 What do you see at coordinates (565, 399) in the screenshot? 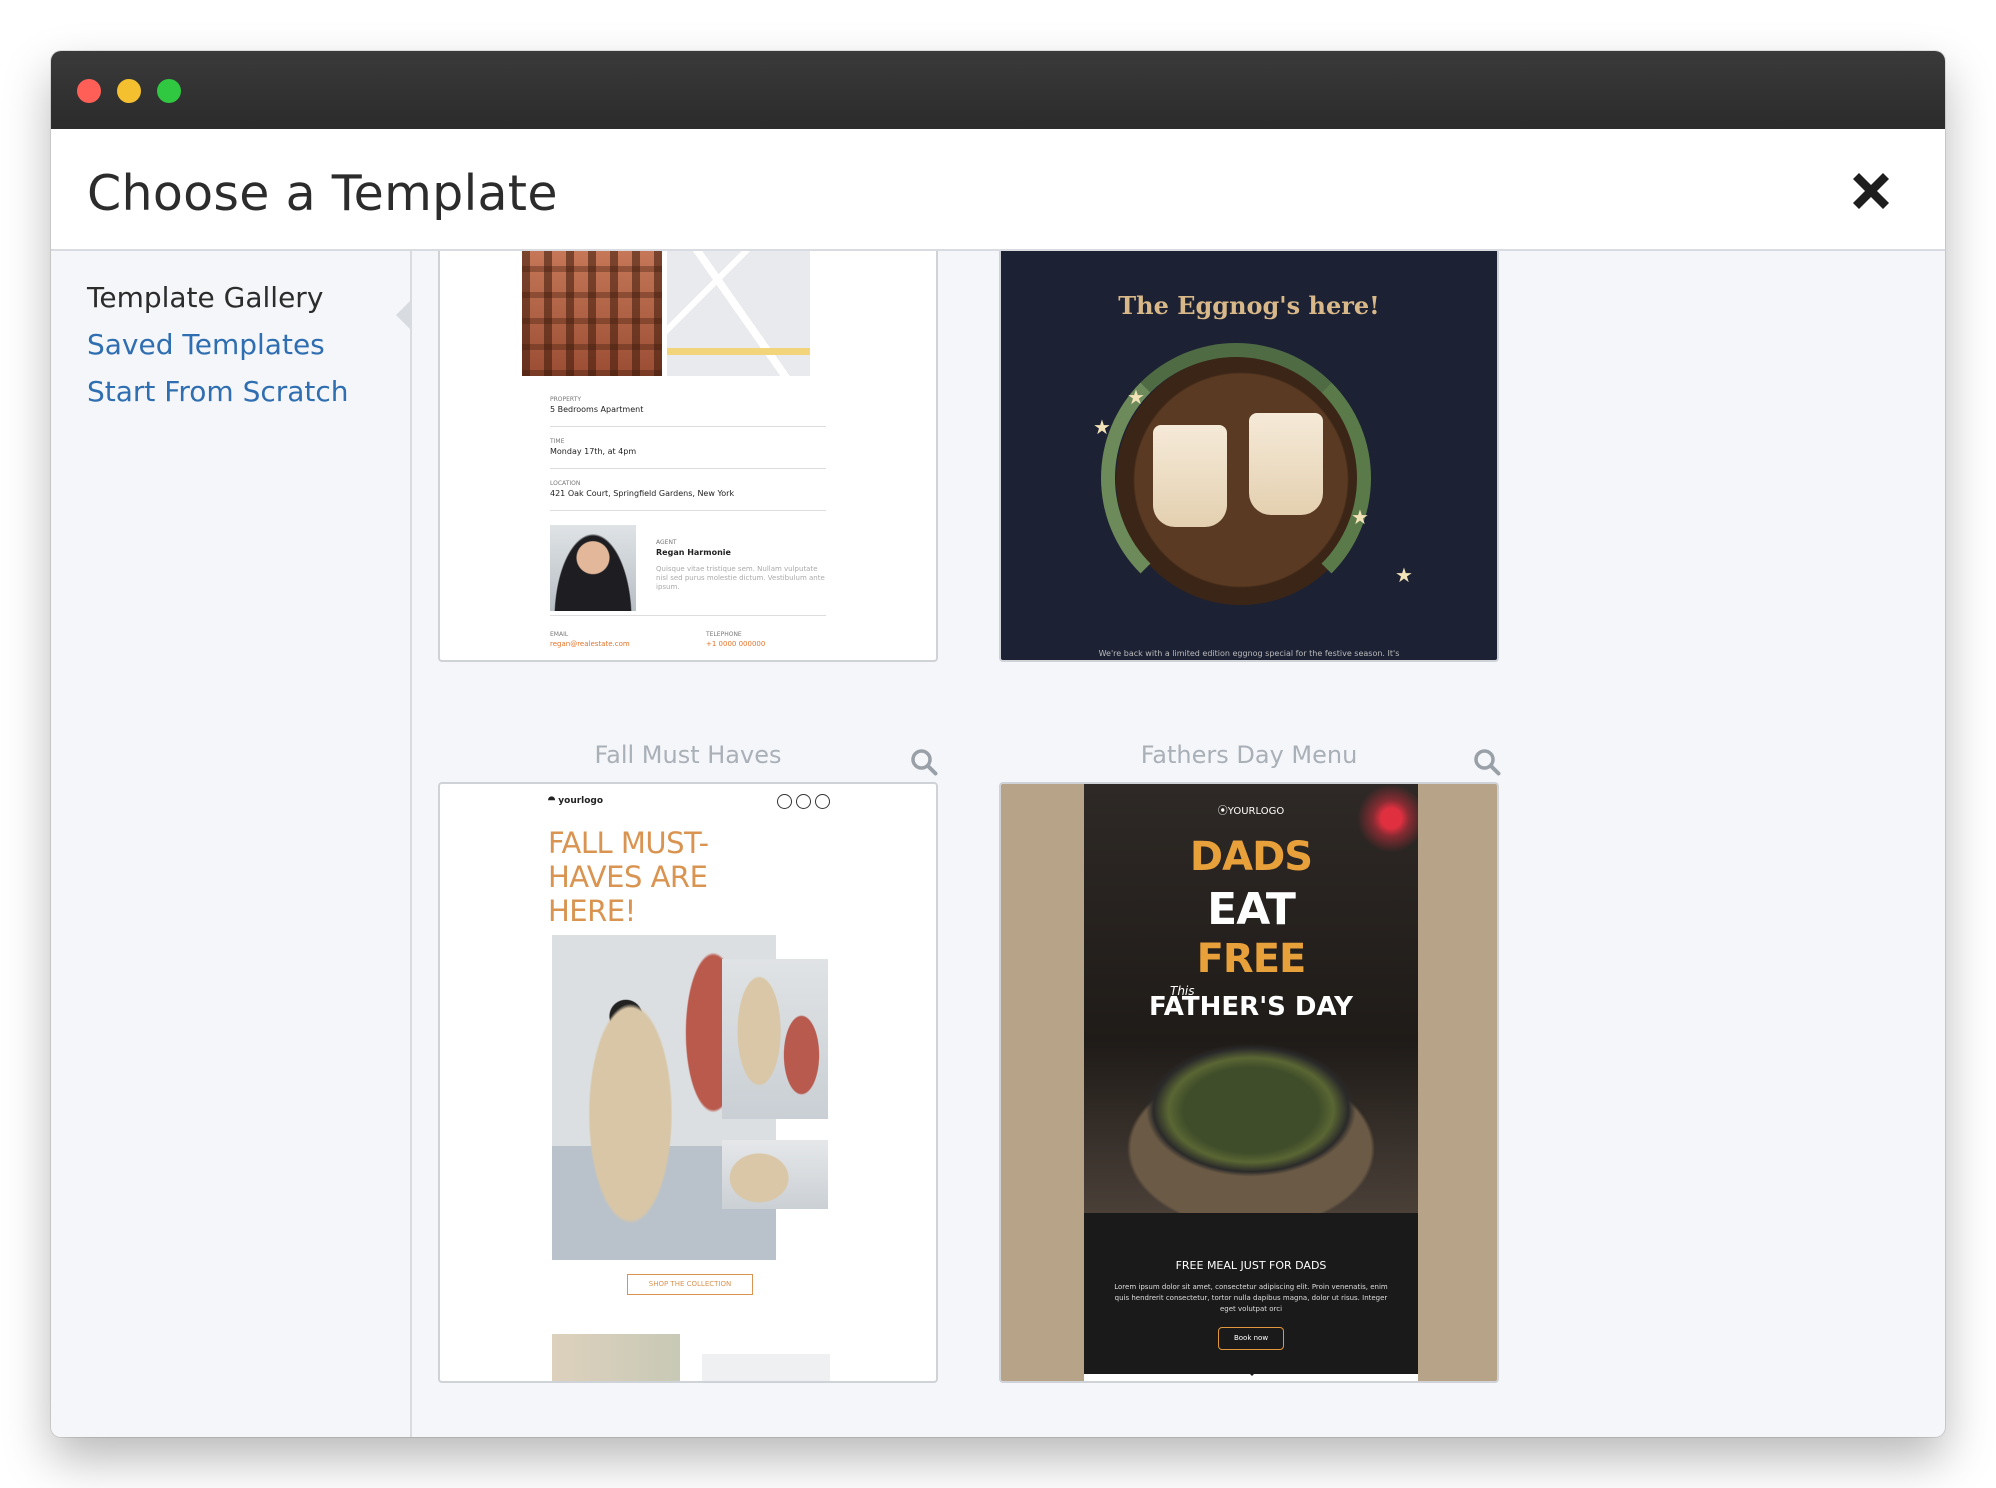
I see `property-label: PROPERTY` at bounding box center [565, 399].